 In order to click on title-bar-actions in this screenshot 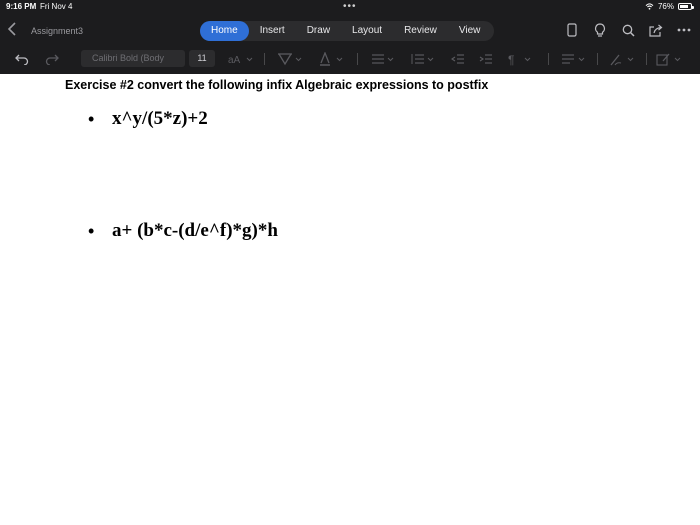, I will do `click(628, 30)`.